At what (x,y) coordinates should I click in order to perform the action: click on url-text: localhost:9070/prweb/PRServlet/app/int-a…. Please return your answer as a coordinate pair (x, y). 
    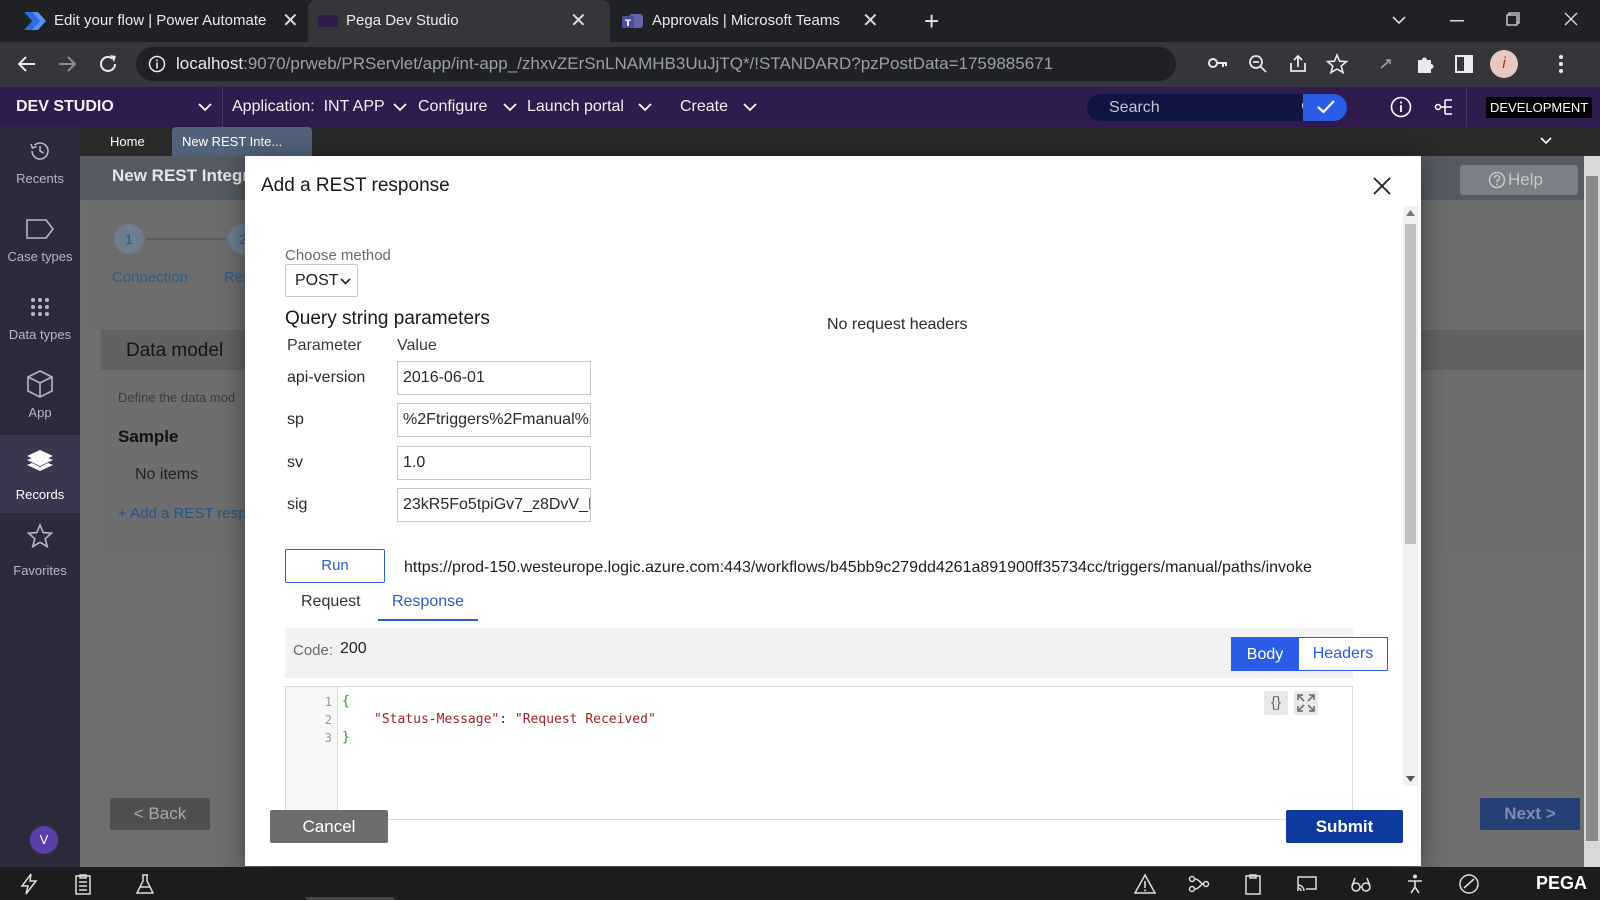
    Looking at the image, I should click on (614, 64).